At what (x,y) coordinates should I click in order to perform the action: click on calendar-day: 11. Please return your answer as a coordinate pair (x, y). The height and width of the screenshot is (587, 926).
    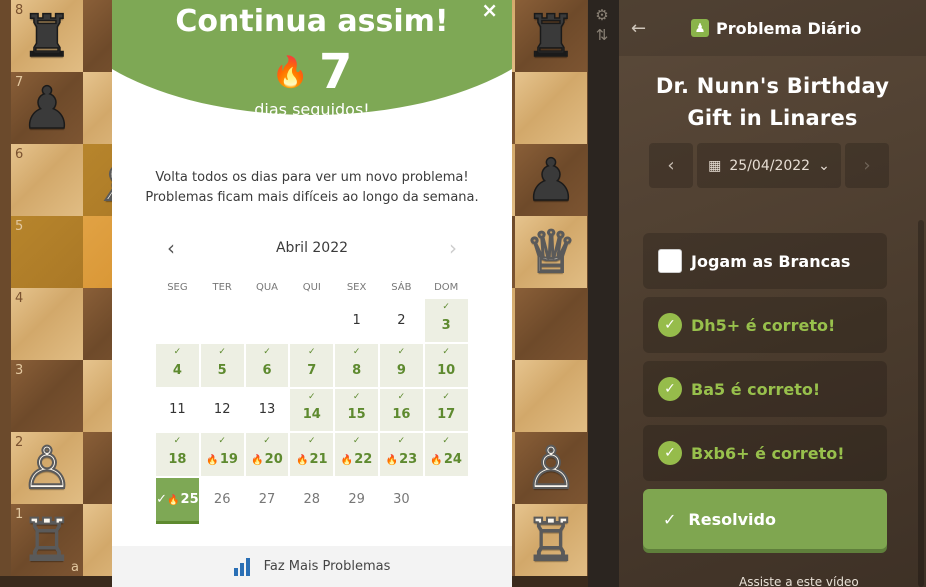
    Looking at the image, I should click on (177, 410).